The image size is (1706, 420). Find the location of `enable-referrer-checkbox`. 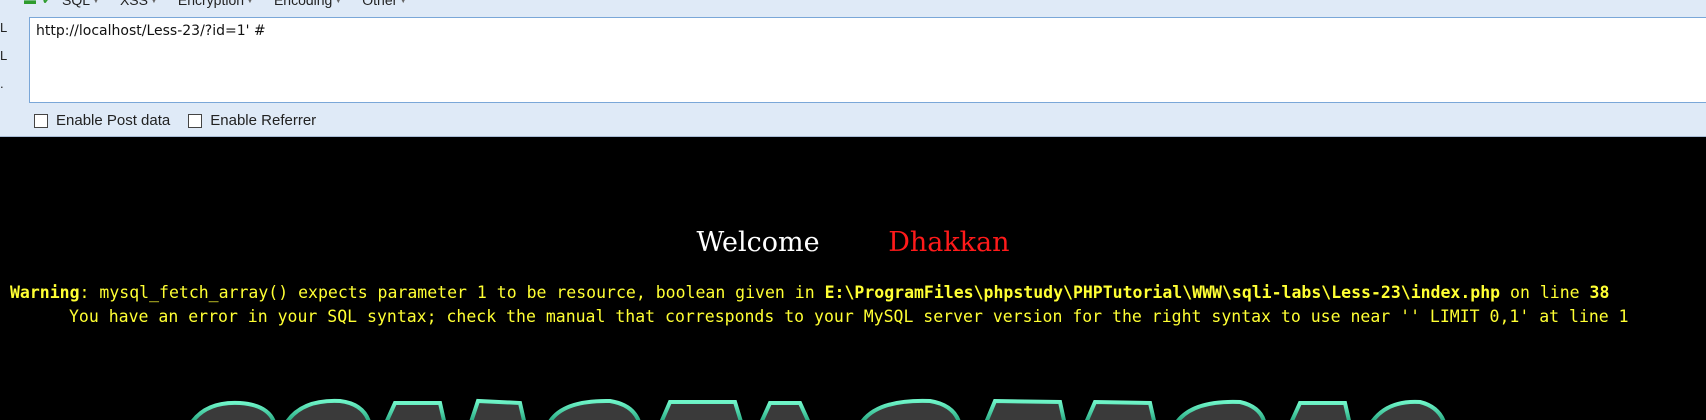

enable-referrer-checkbox is located at coordinates (195, 120).